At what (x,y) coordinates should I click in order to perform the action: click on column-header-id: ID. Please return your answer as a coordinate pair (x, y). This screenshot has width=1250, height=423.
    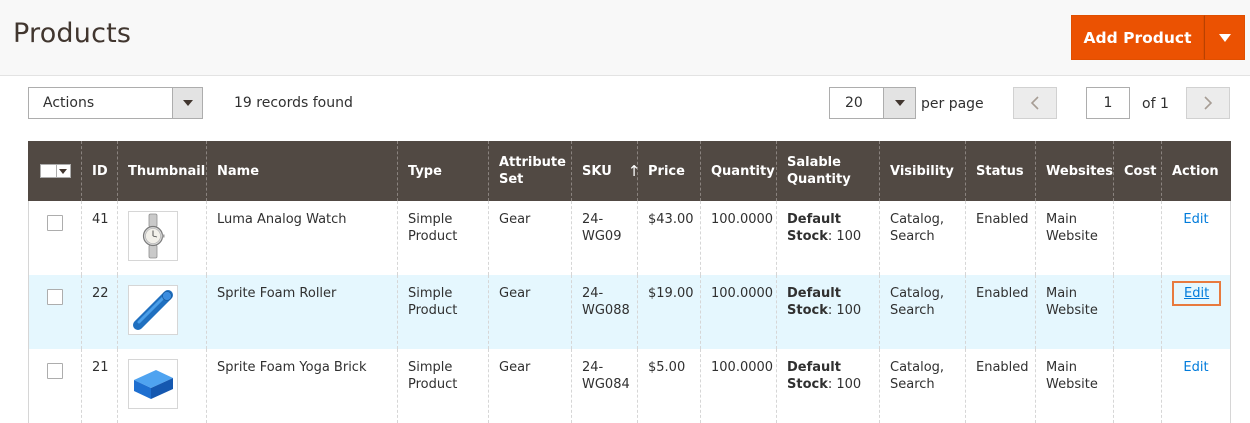
    Looking at the image, I should click on (99, 171).